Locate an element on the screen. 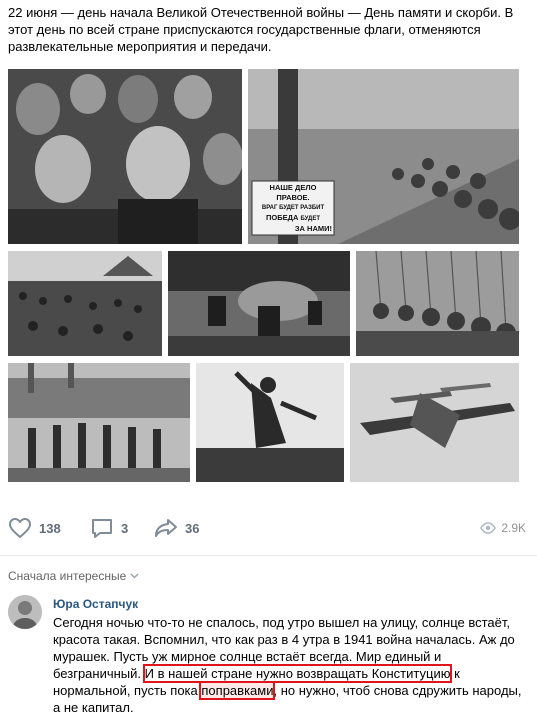 The width and height of the screenshot is (537, 718). likes-count: 138 is located at coordinates (50, 528).